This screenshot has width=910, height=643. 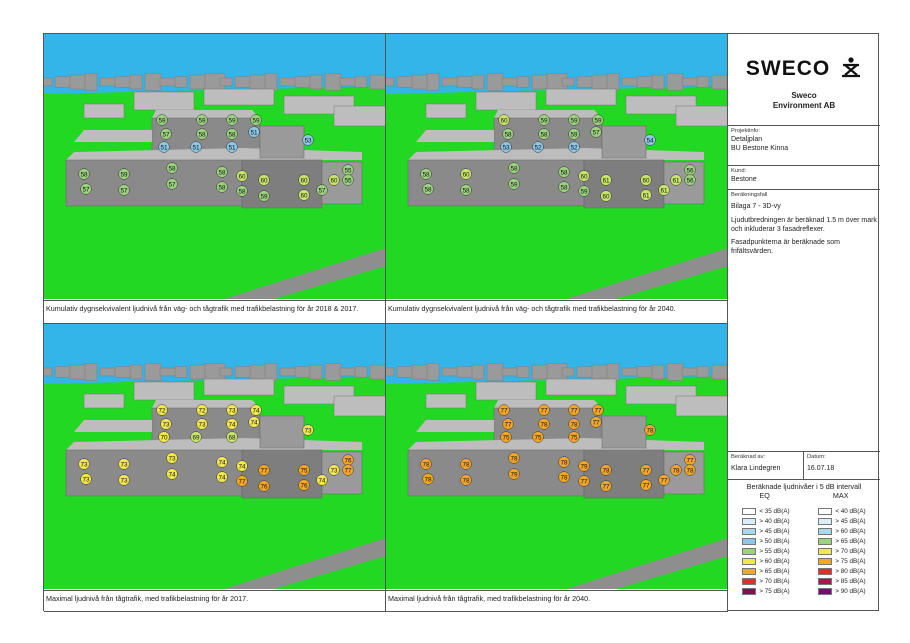 I want to click on facade-point-badge: 57, so click(x=172, y=184).